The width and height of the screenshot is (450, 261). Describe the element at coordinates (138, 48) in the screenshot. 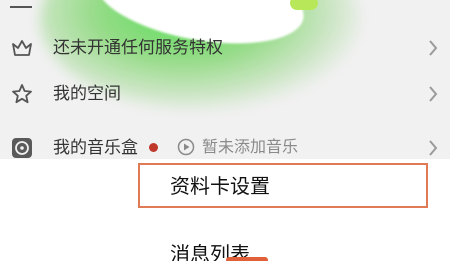

I see `vip-privilege-label: 还未开通任何服务特权` at that location.